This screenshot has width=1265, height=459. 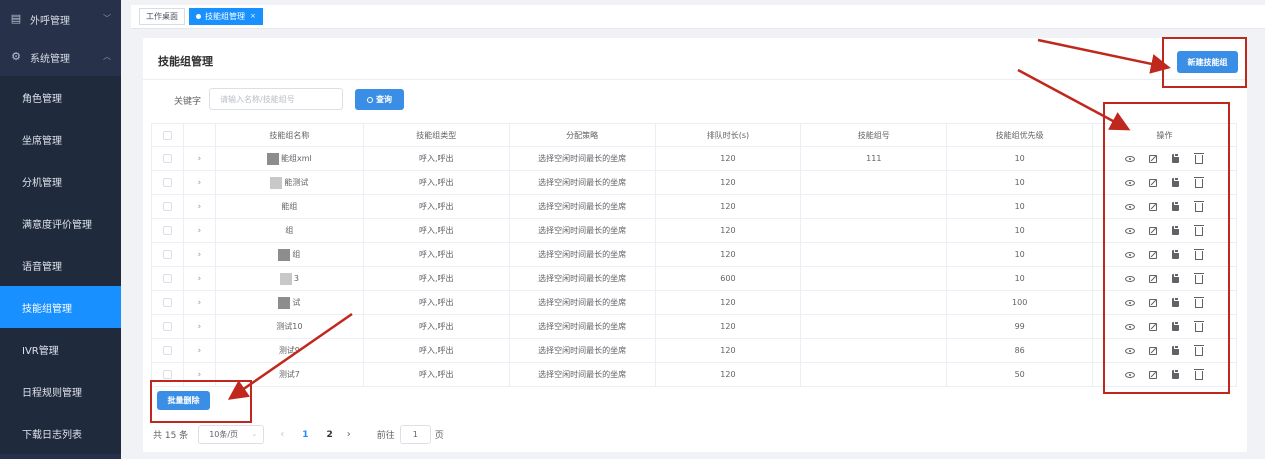 What do you see at coordinates (1074, 99) in the screenshot?
I see `arrow-to-actions` at bounding box center [1074, 99].